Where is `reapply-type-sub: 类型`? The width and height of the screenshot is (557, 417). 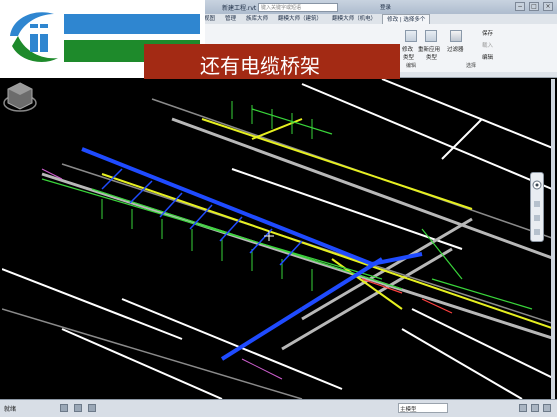 reapply-type-sub: 类型 is located at coordinates (432, 58).